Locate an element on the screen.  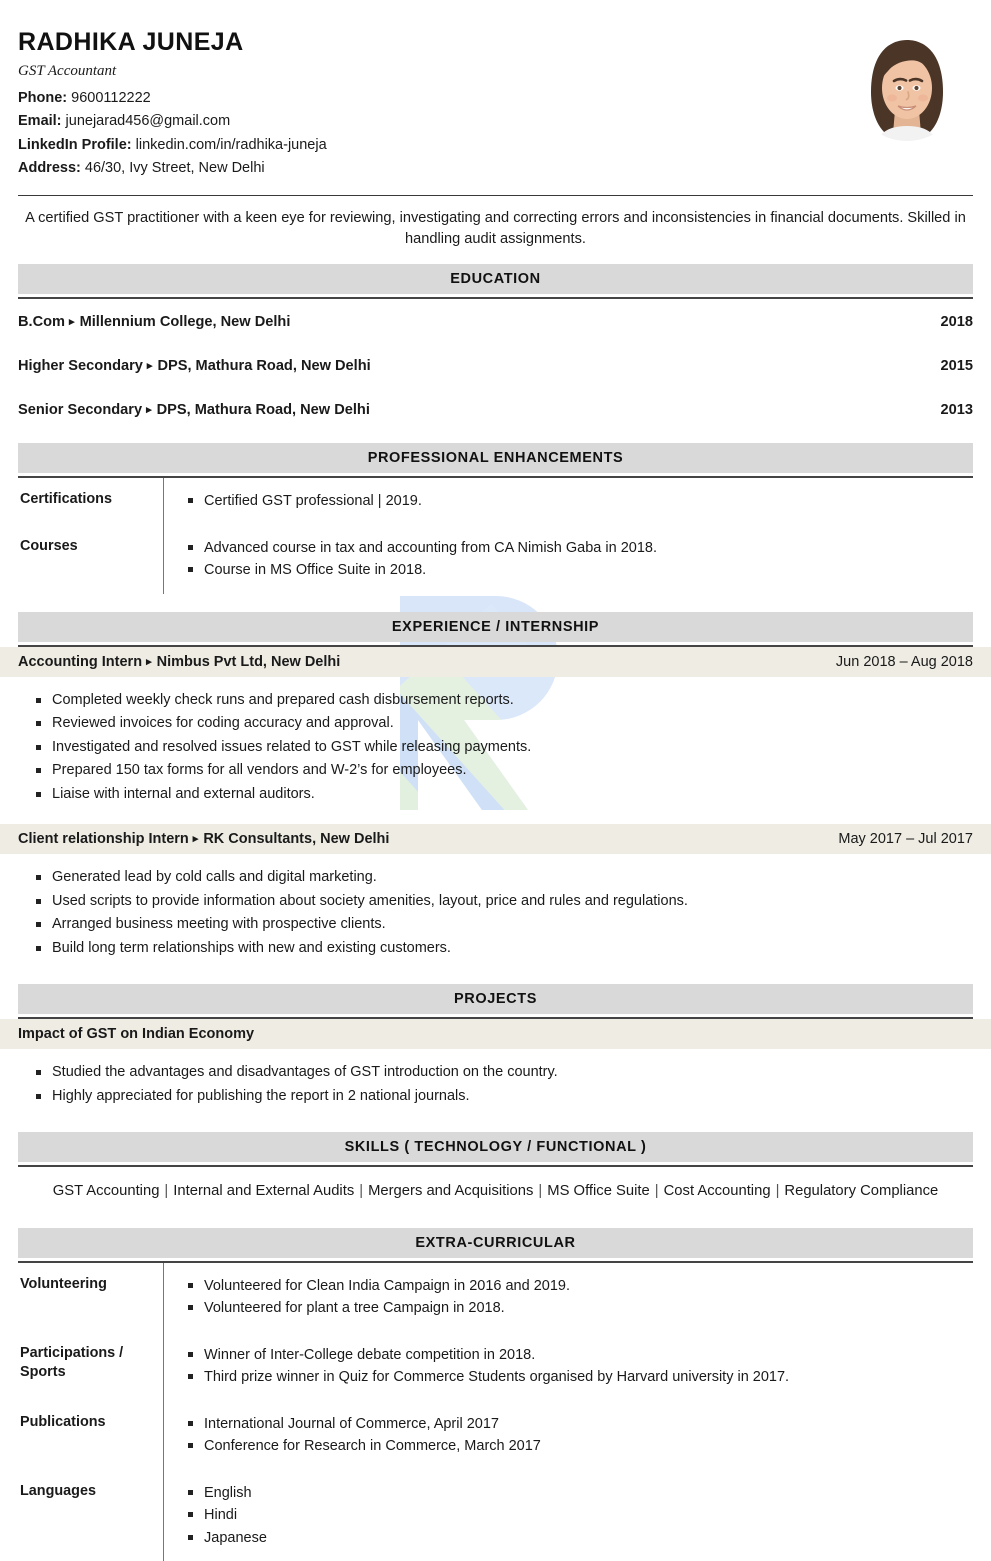
skill-item: GST Accounting is located at coordinates (106, 1190).